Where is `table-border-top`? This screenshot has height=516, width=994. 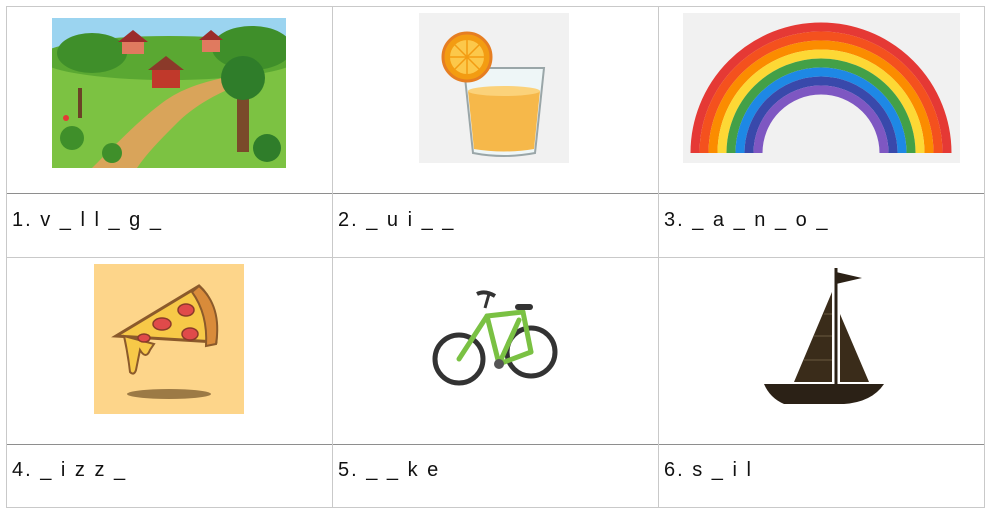
table-border-top is located at coordinates (495, 6).